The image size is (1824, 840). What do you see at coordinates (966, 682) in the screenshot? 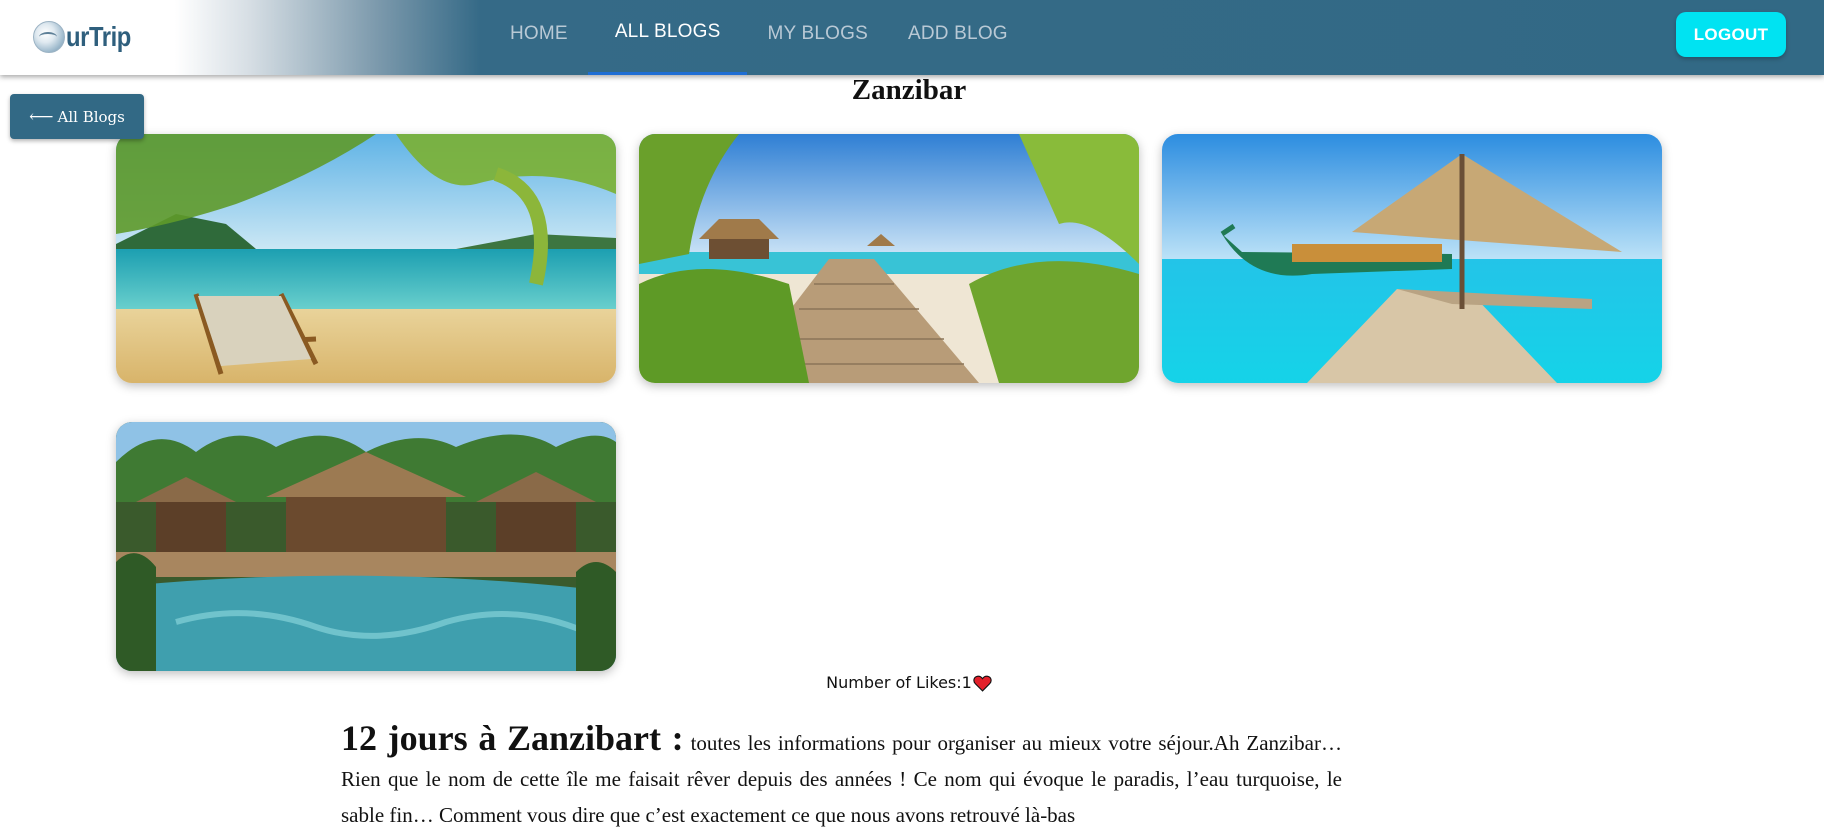
I see `likes-count: 1` at bounding box center [966, 682].